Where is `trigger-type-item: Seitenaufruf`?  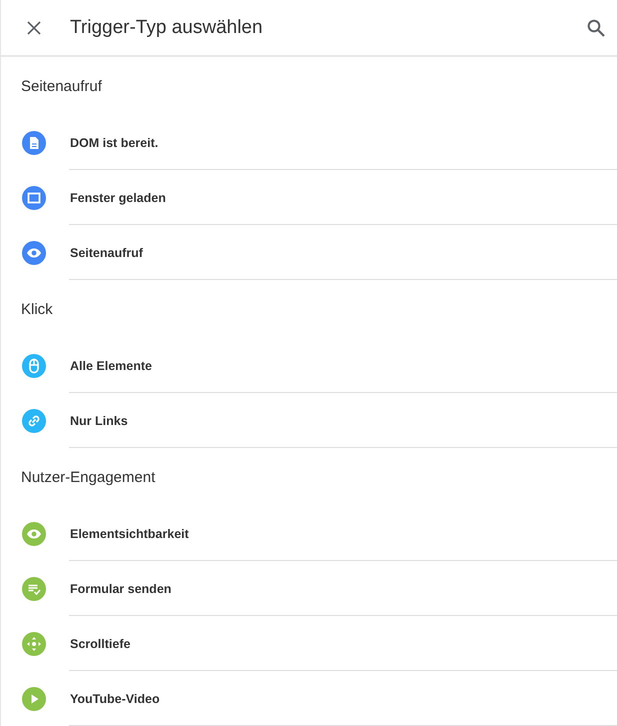
trigger-type-item: Seitenaufruf is located at coordinates (309, 252).